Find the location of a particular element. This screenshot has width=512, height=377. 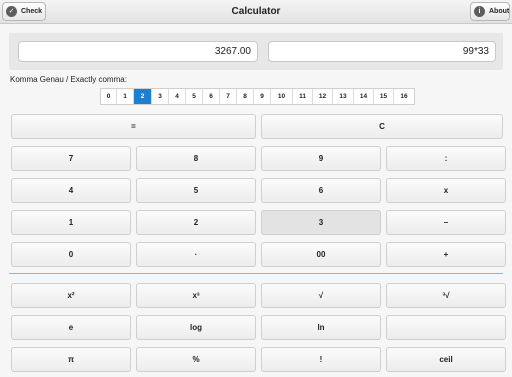

about-button: i About is located at coordinates (490, 11).